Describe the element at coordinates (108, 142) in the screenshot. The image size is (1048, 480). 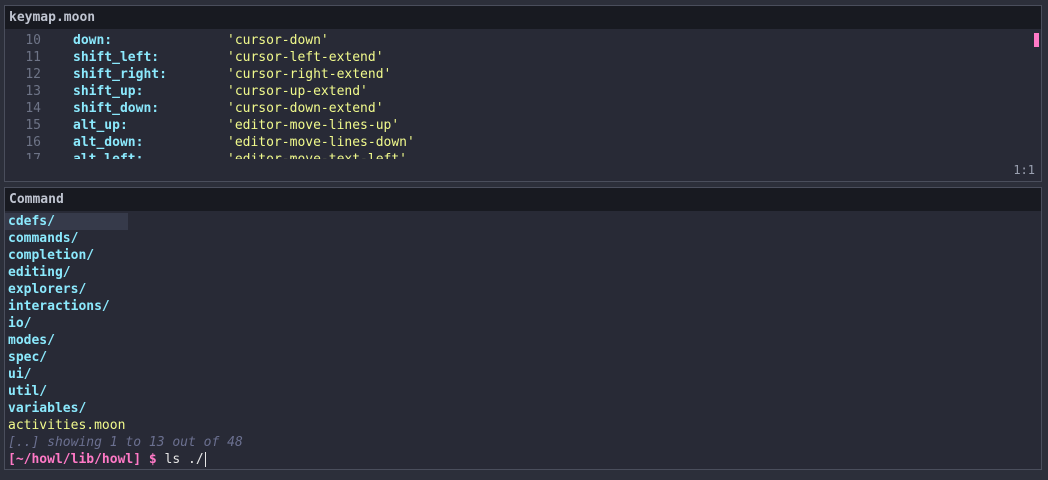
I see `code-key: alt_down:` at that location.